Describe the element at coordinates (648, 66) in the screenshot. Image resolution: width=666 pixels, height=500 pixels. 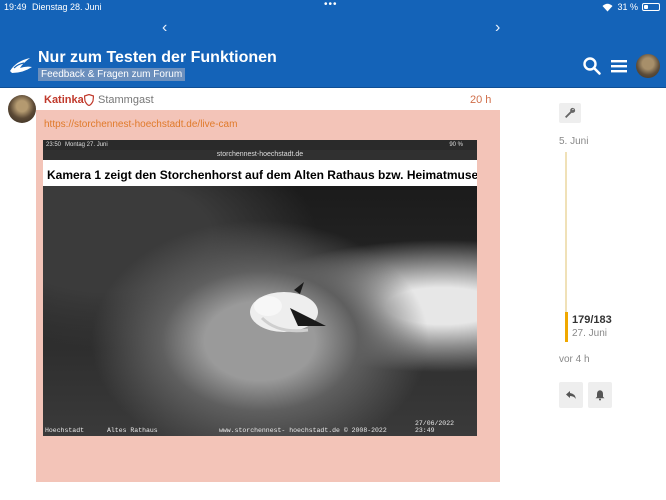
I see `user-avatar` at that location.